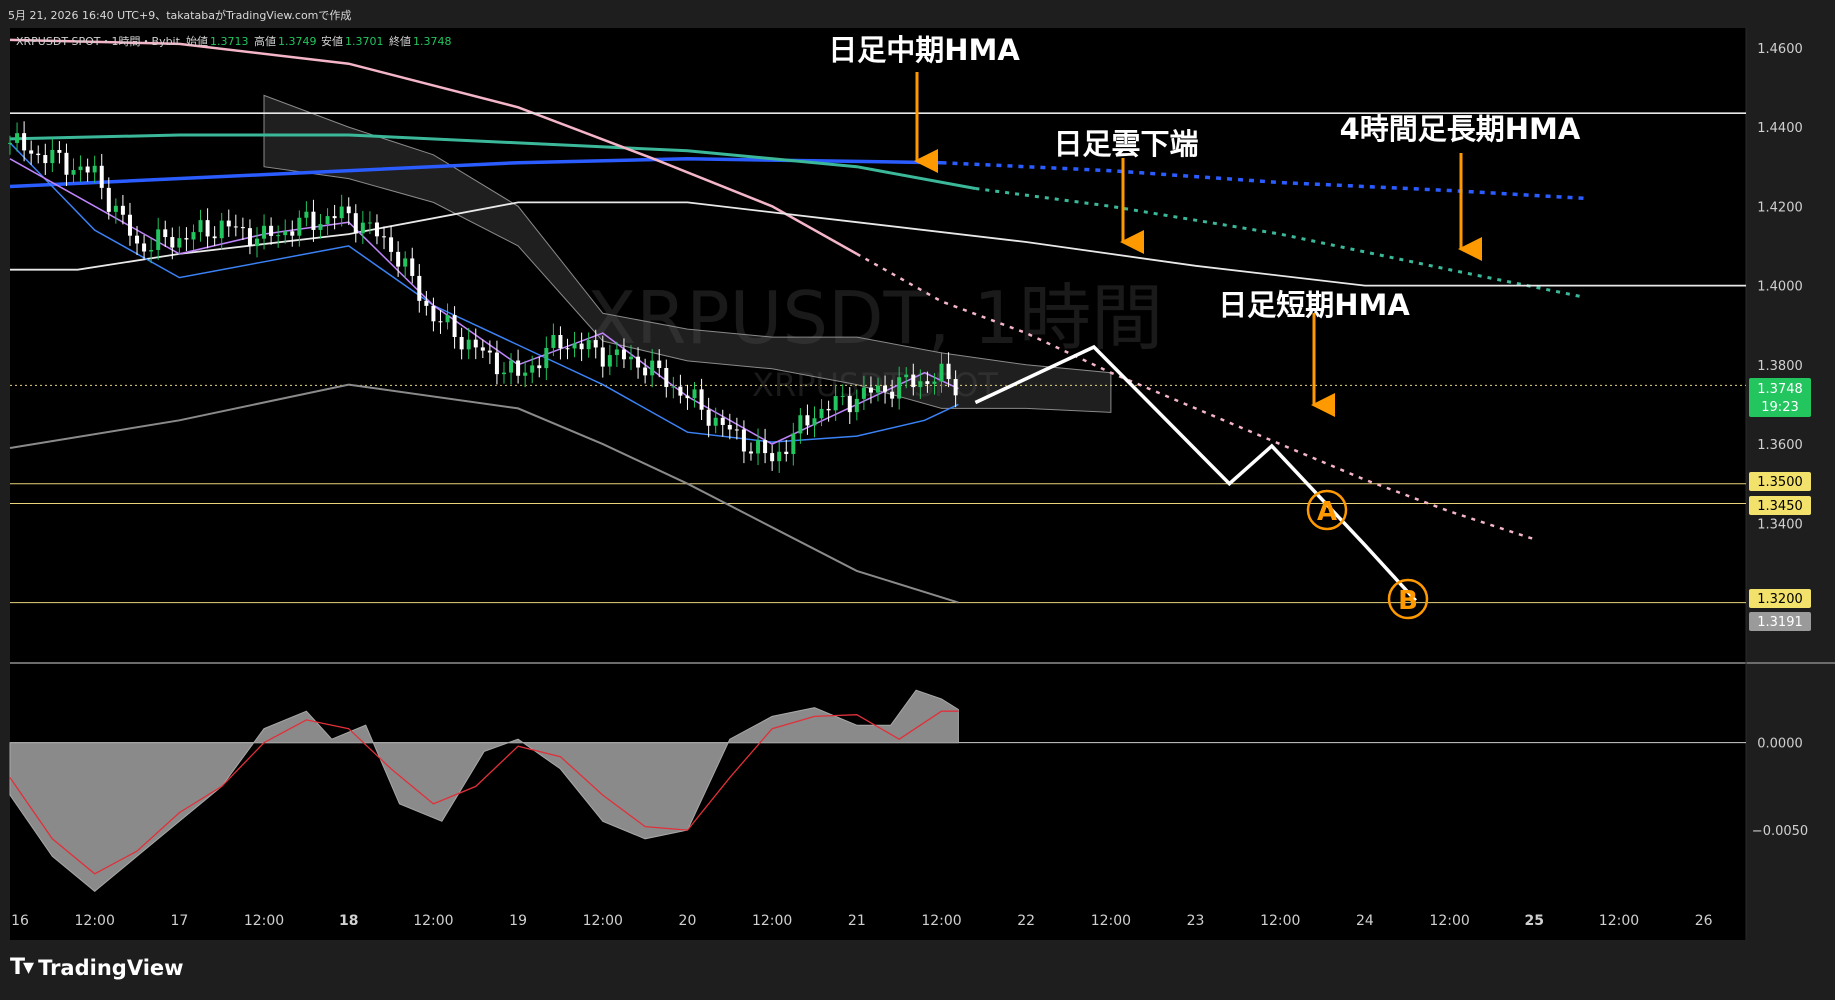  I want to click on ohlc-close-value: 1.3748, so click(432, 41).